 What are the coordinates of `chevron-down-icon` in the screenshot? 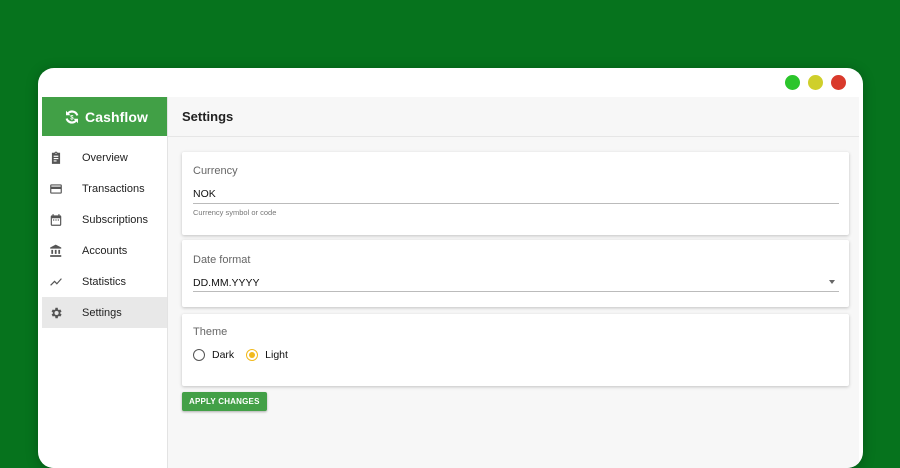 It's located at (832, 282).